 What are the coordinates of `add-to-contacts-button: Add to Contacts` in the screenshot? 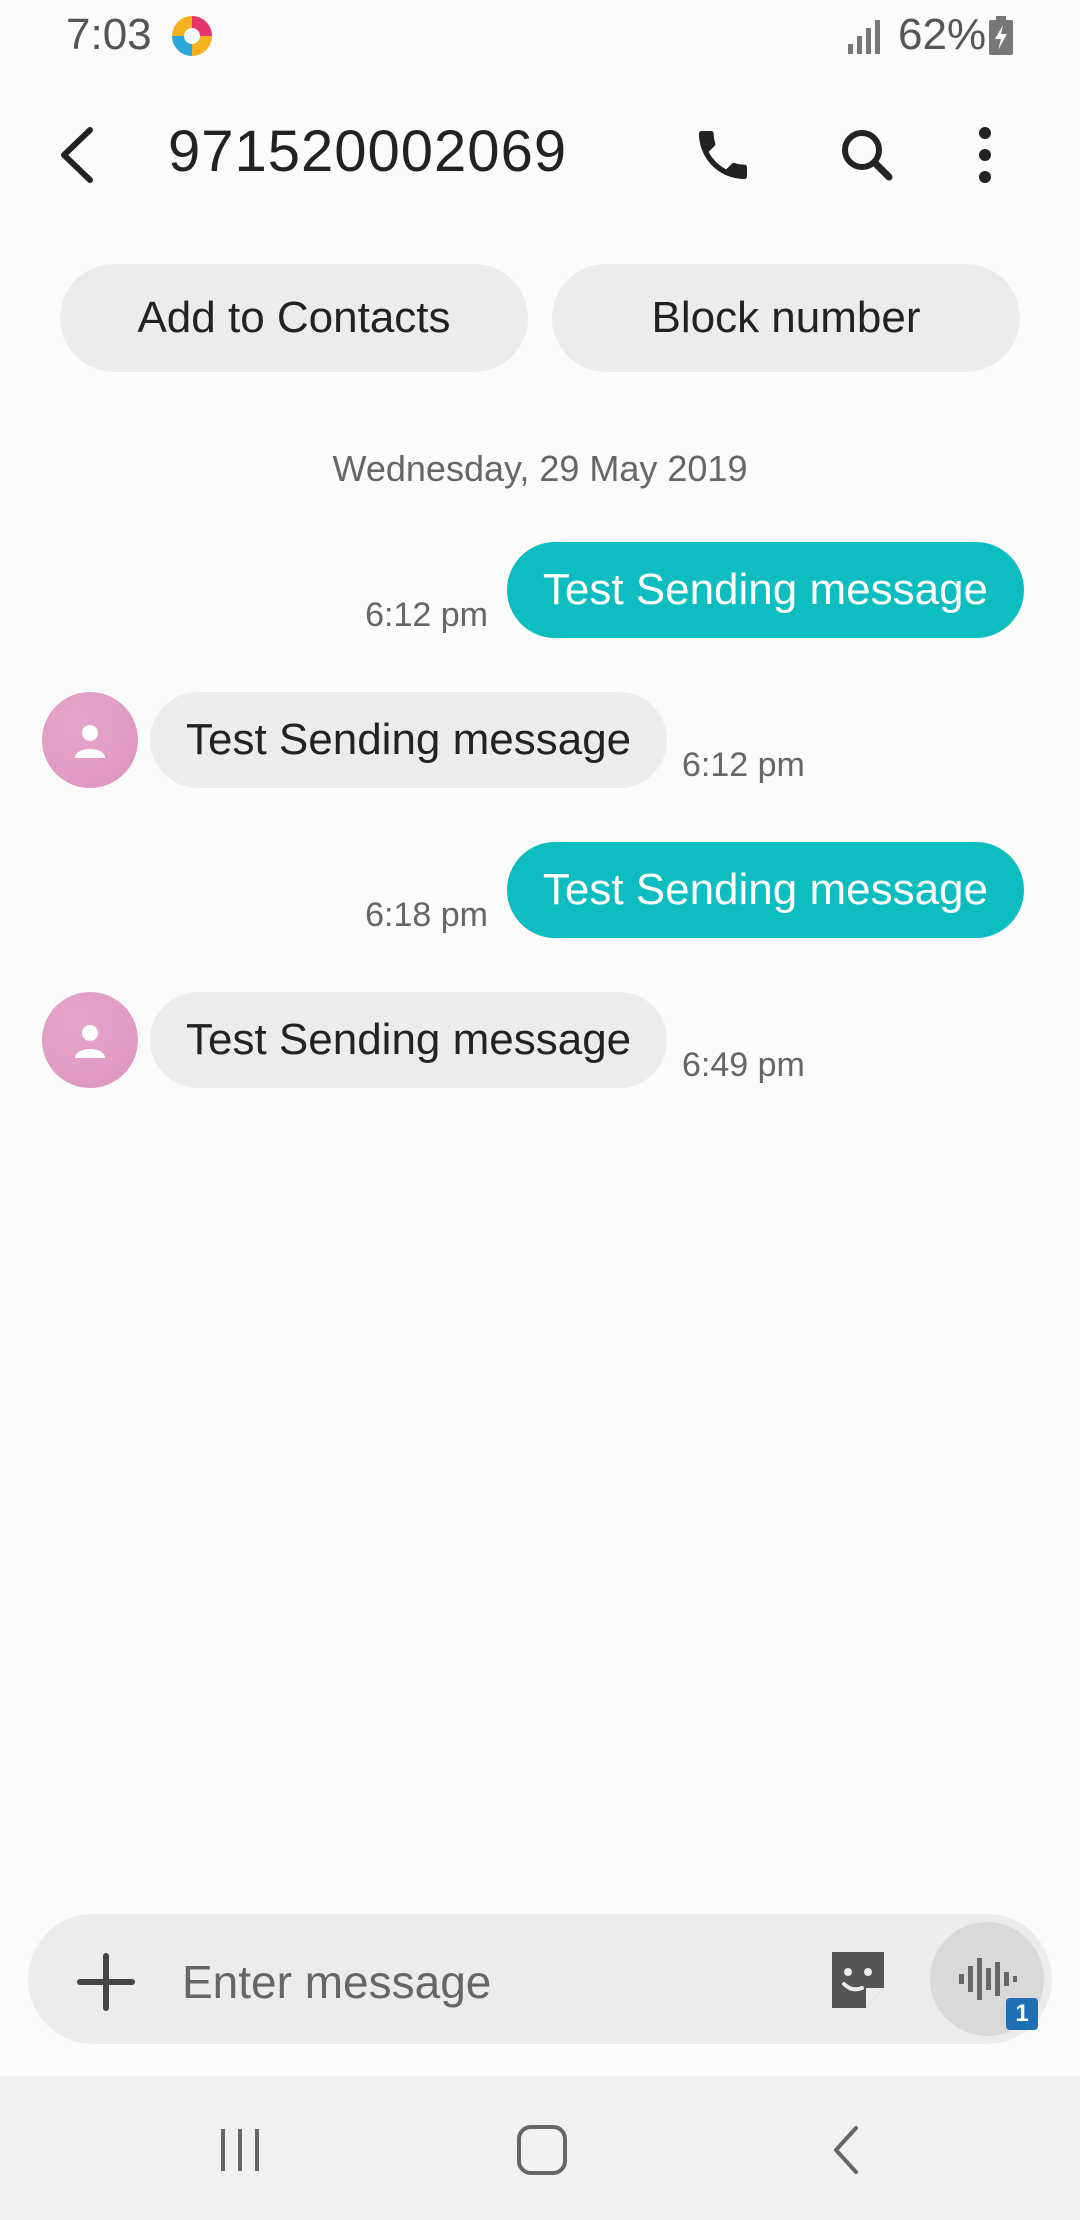 It's located at (294, 318).